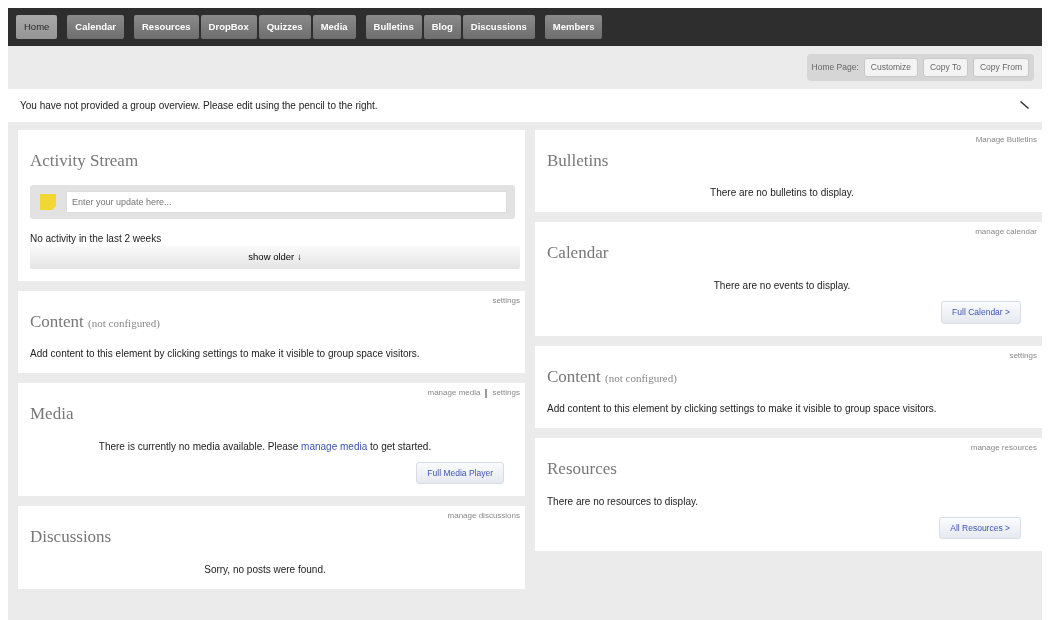 This screenshot has width=1050, height=620. I want to click on nav-tab: Blog, so click(442, 27).